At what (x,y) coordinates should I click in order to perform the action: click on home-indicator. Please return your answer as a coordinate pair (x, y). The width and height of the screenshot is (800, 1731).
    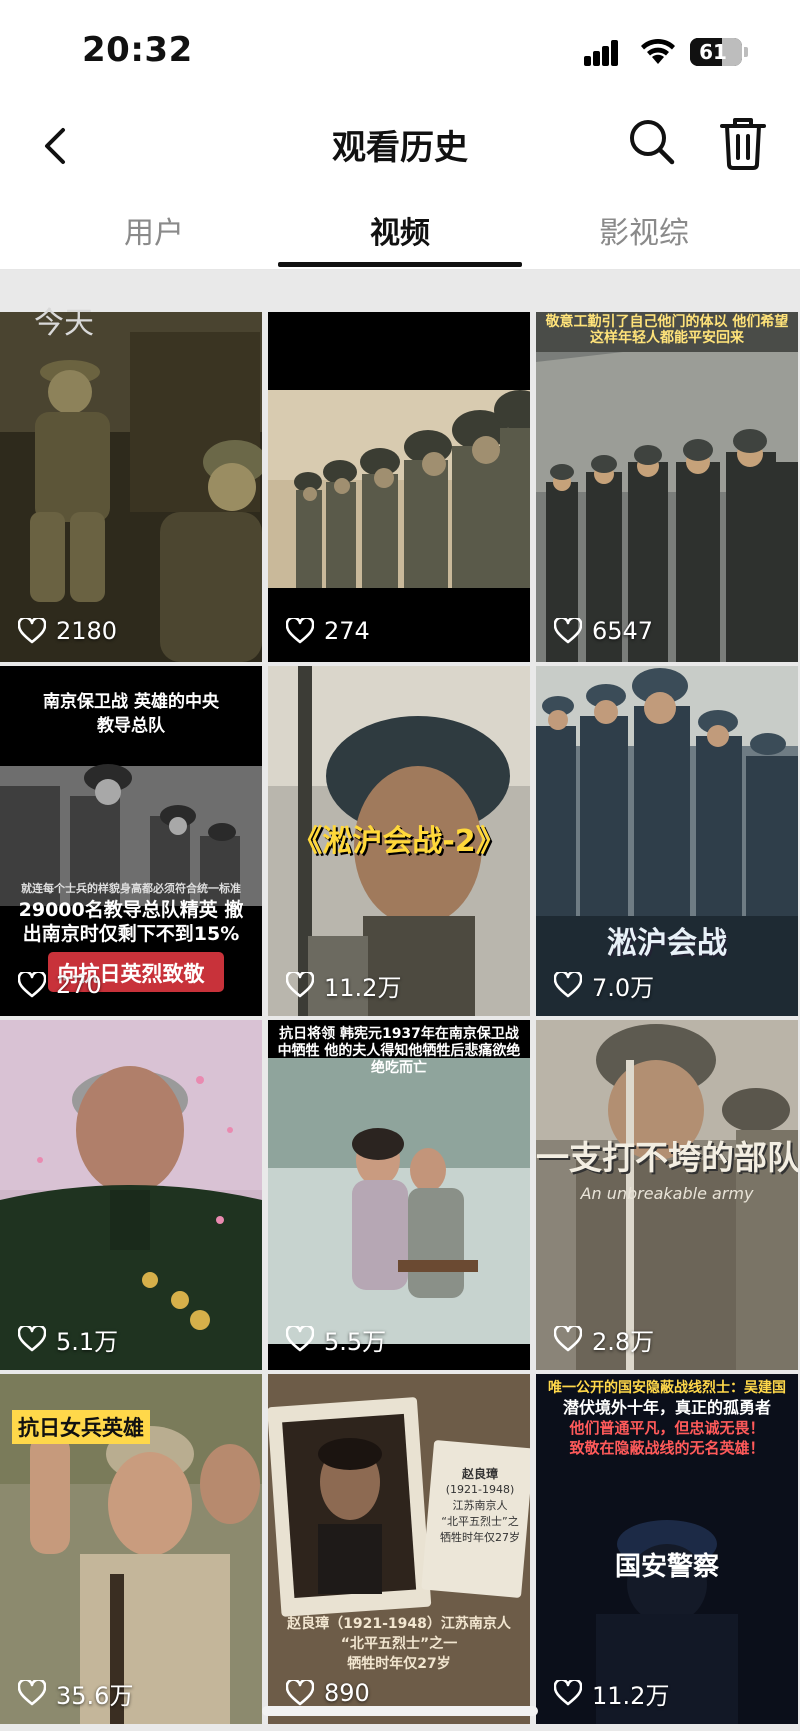
    Looking at the image, I should click on (400, 1711).